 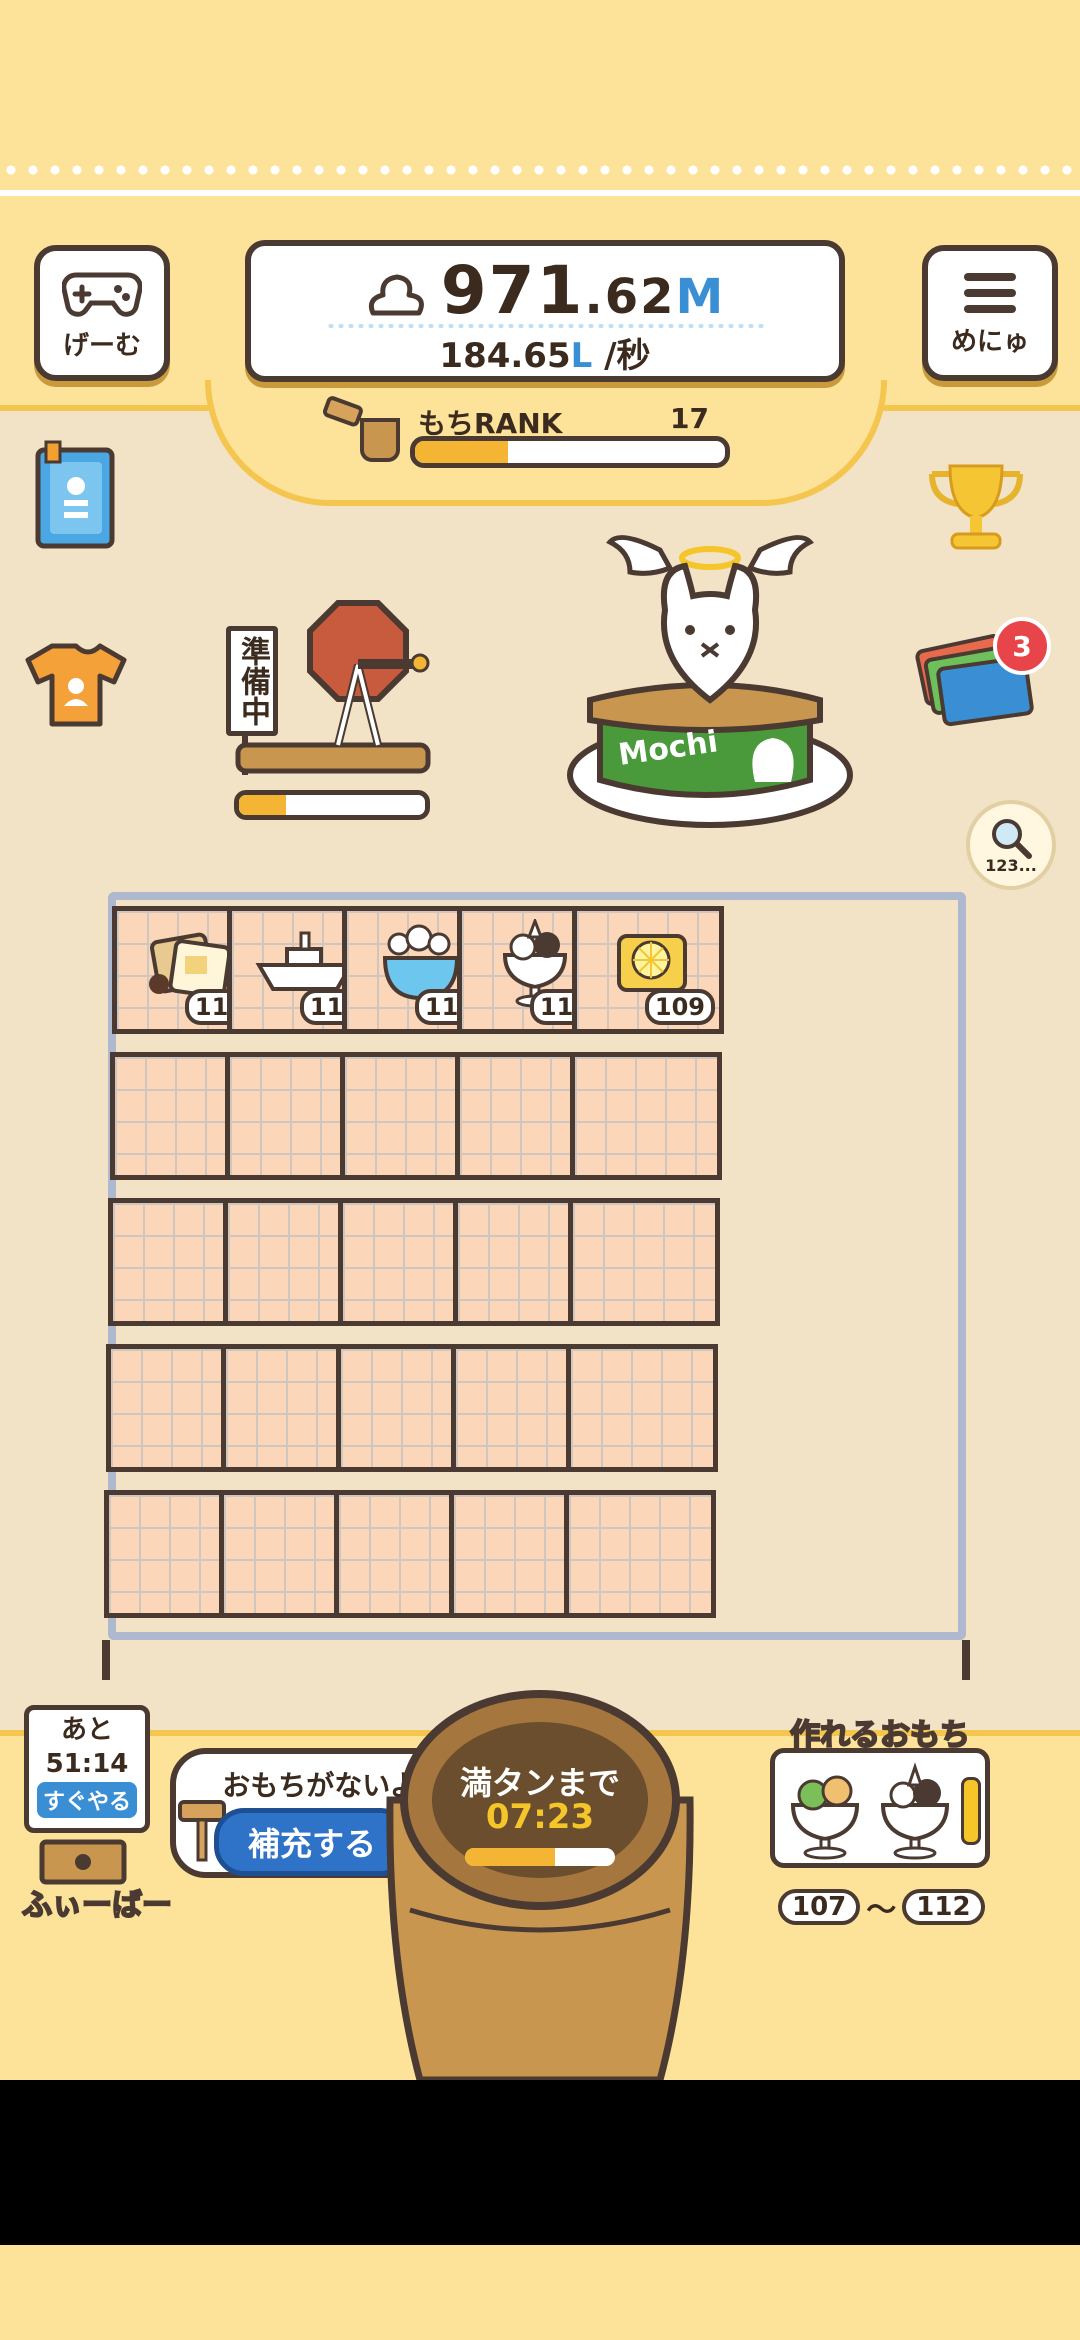 I want to click on rack-leg-right, so click(x=966, y=1660).